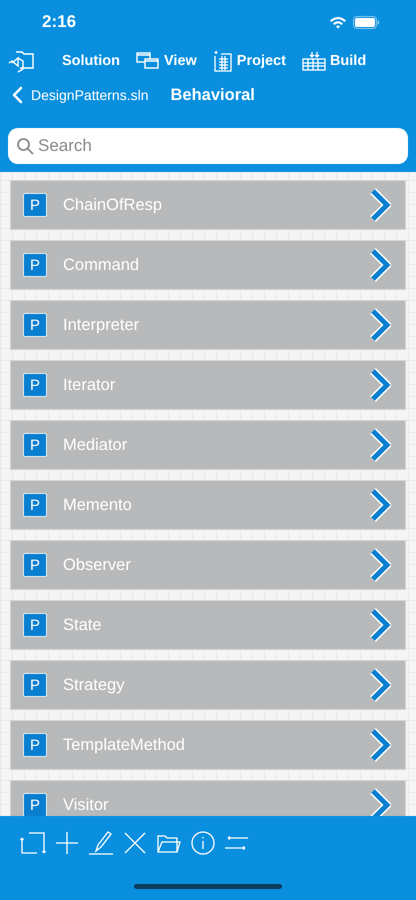 The height and width of the screenshot is (900, 416). I want to click on folder-icon, so click(22, 61).